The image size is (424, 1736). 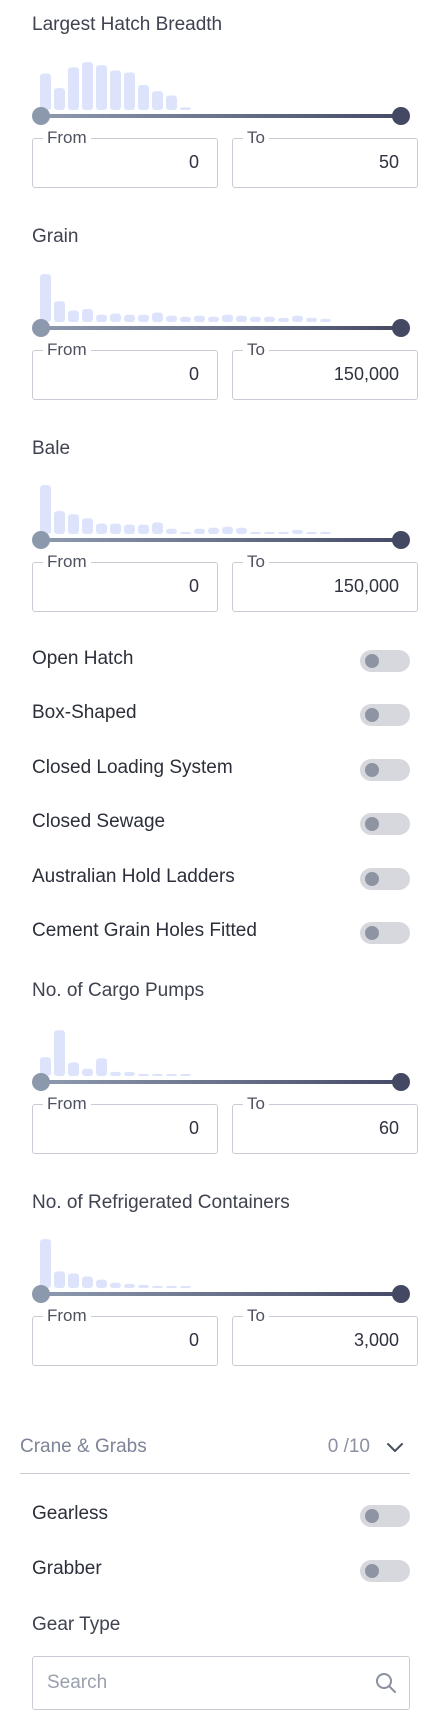 I want to click on grabber-toggle, so click(x=385, y=1571).